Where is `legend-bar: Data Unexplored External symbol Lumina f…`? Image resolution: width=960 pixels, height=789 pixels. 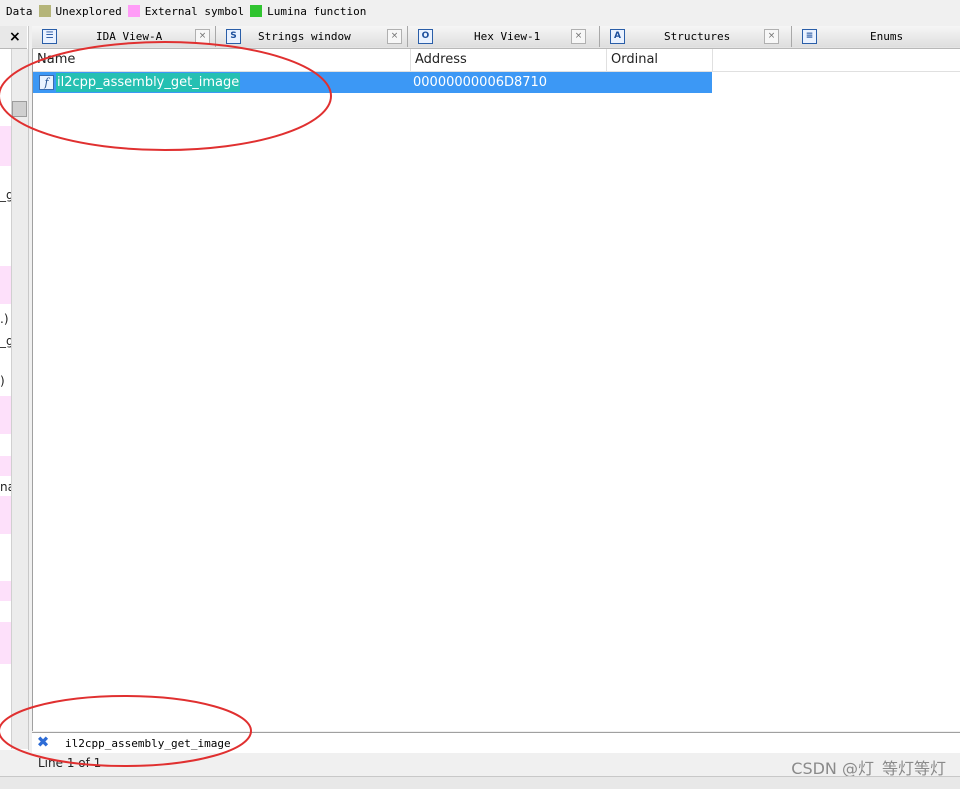
legend-bar: Data Unexplored External symbol Lumina f… is located at coordinates (480, 11).